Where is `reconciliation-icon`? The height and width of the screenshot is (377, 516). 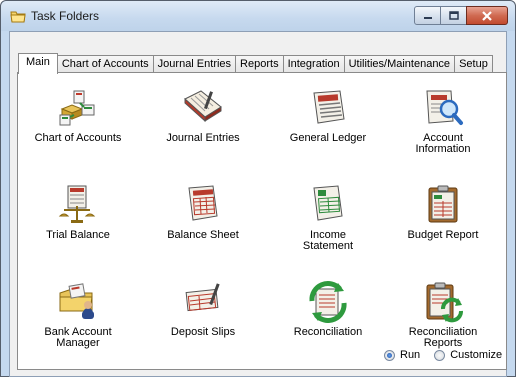 reconciliation-icon is located at coordinates (328, 302).